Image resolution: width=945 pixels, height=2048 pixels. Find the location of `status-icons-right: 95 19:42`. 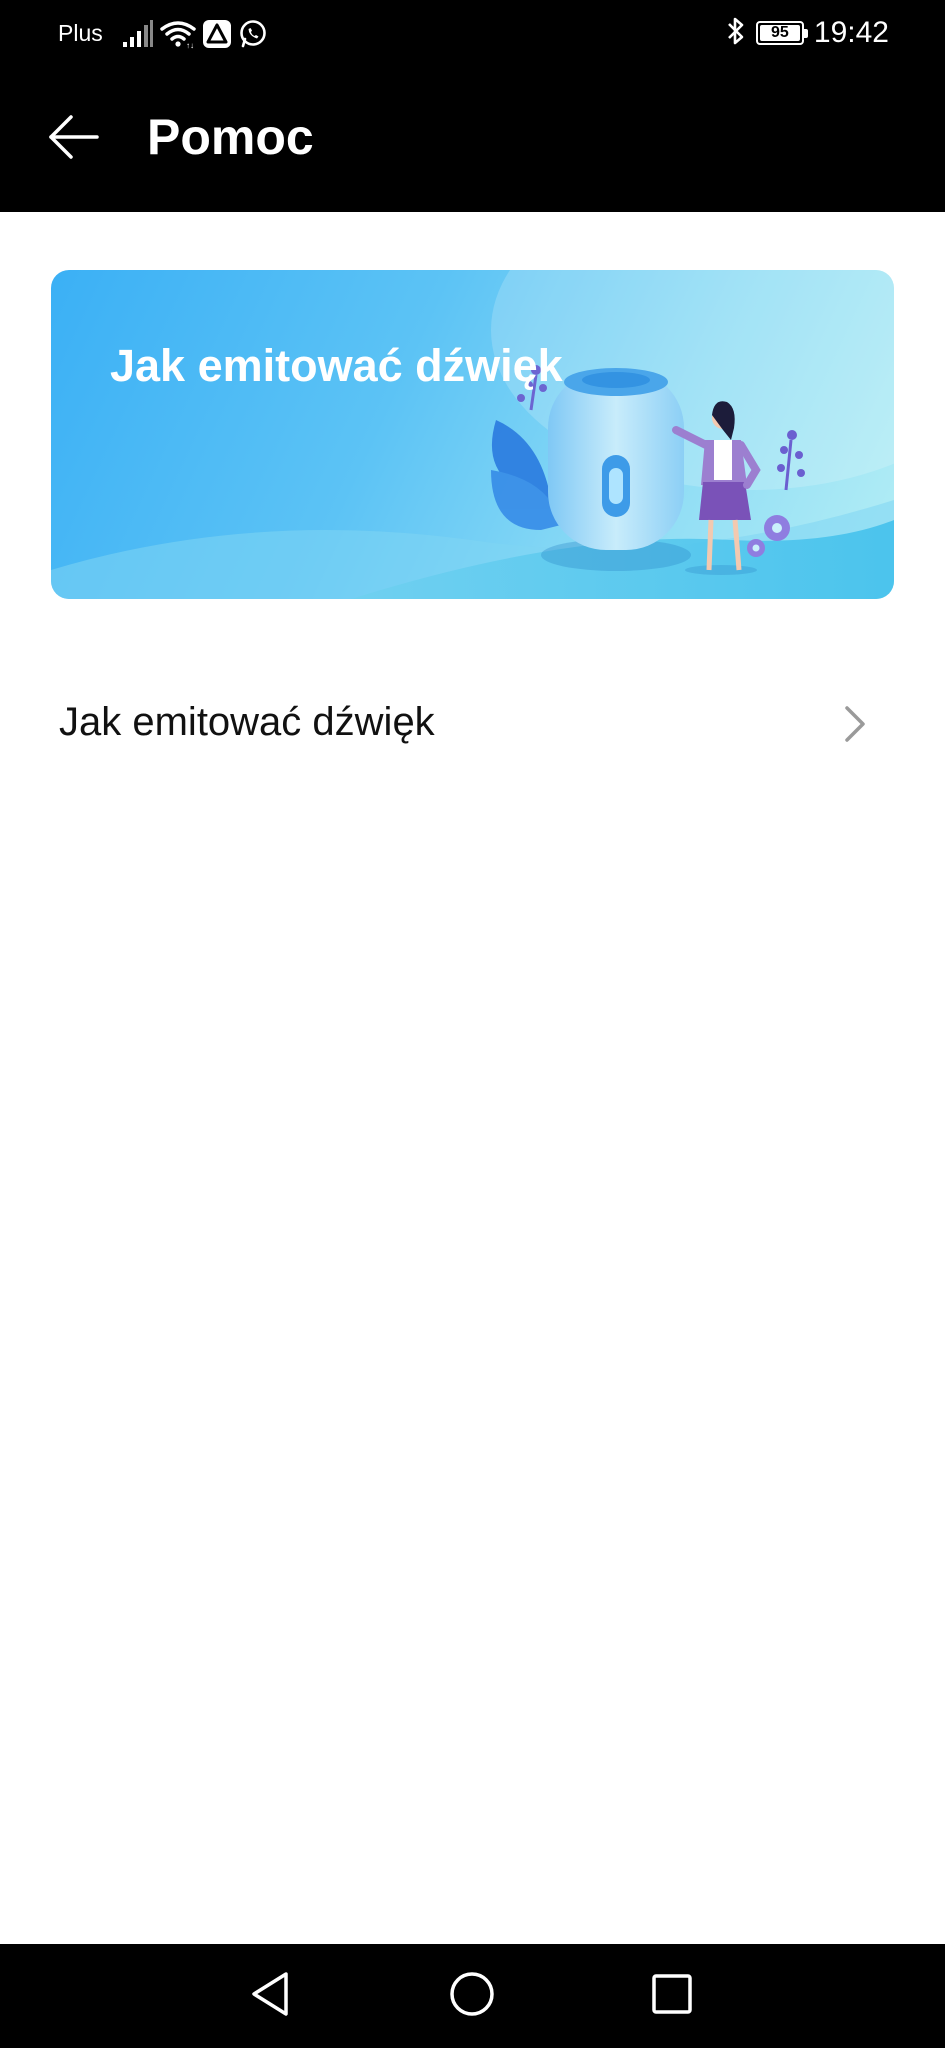

status-icons-right: 95 19:42 is located at coordinates (807, 33).